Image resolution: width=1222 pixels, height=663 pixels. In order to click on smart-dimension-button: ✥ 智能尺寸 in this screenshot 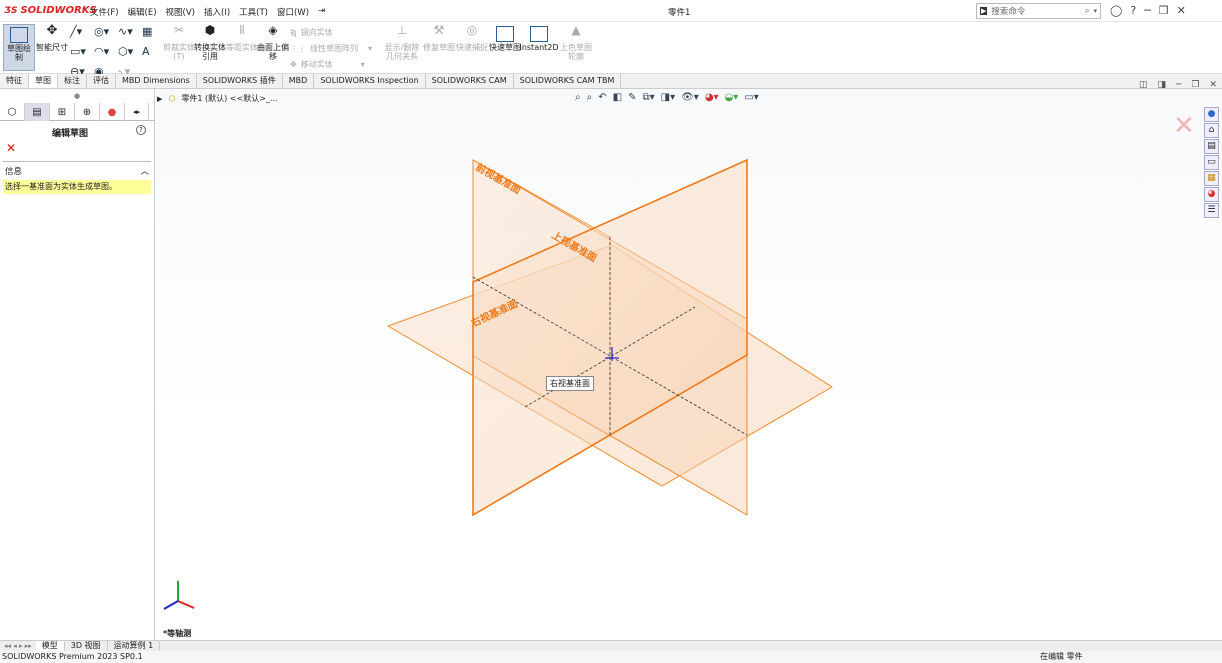, I will do `click(52, 38)`.